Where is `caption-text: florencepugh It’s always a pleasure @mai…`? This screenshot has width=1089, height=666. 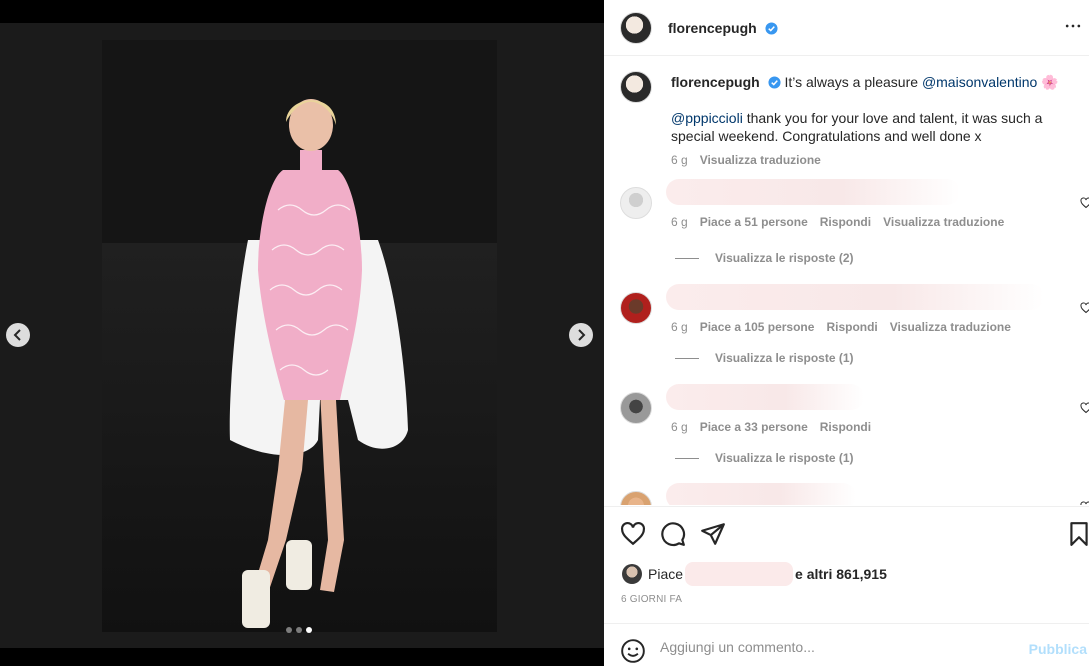 caption-text: florencepugh It’s always a pleasure @mai… is located at coordinates (871, 121).